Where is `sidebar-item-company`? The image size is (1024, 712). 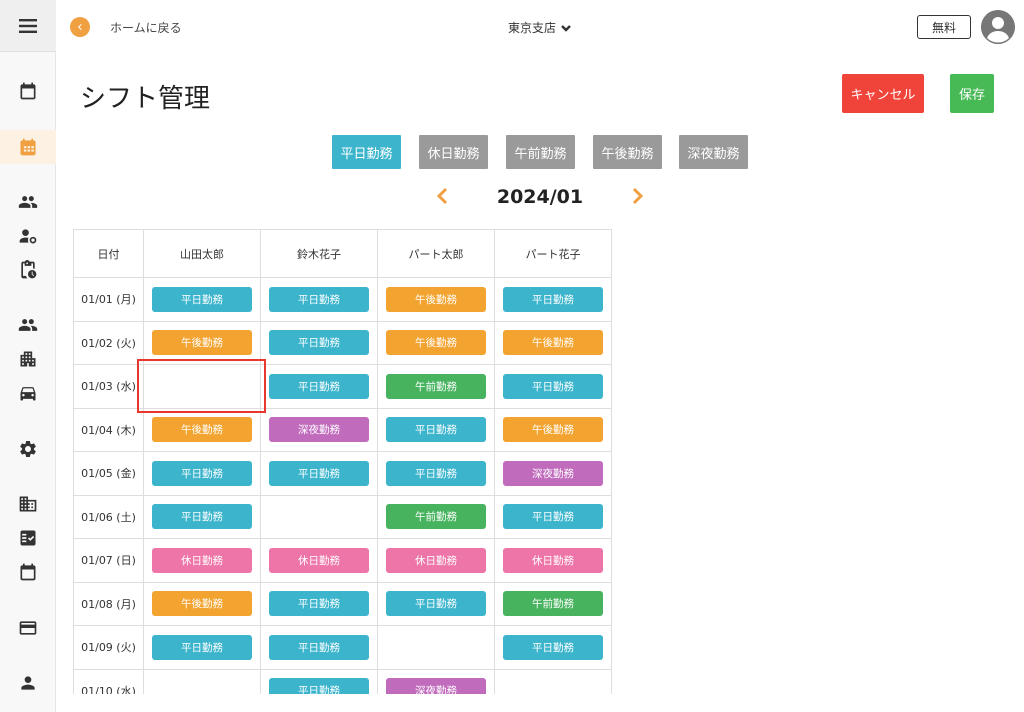
sidebar-item-company is located at coordinates (28, 504).